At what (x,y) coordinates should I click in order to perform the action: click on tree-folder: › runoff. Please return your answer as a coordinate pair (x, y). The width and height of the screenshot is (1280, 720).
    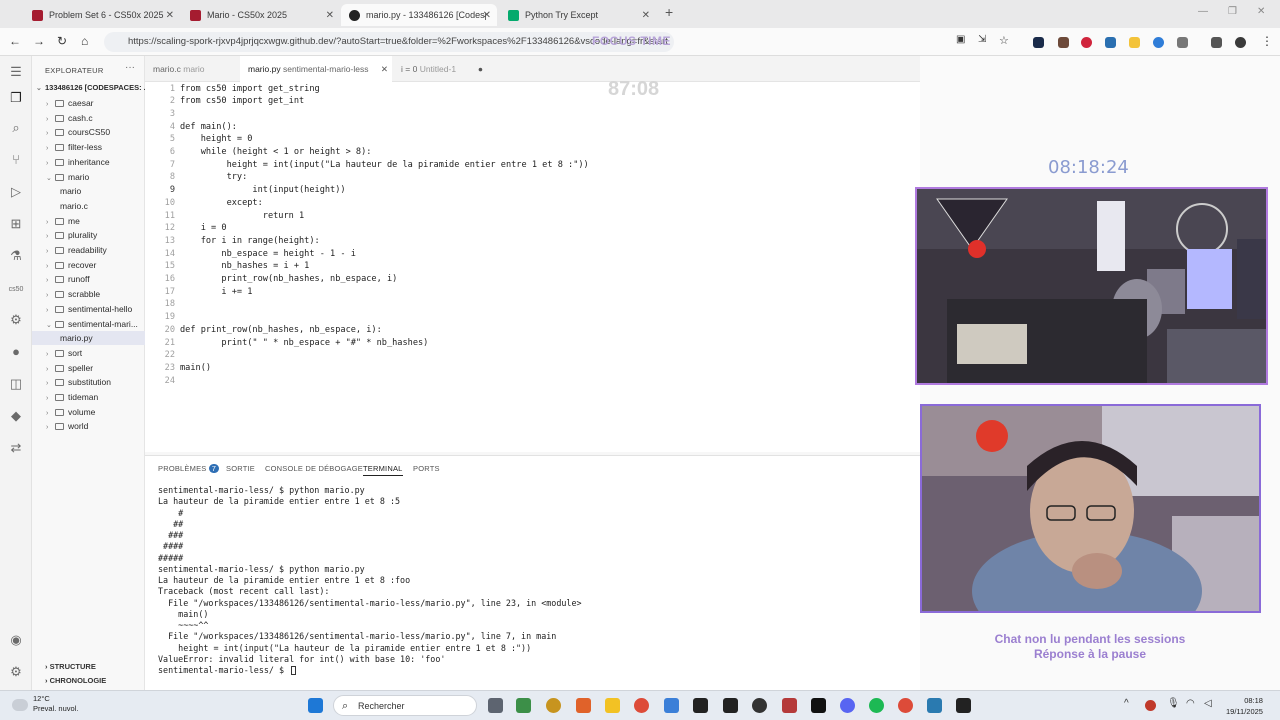
    Looking at the image, I should click on (88, 279).